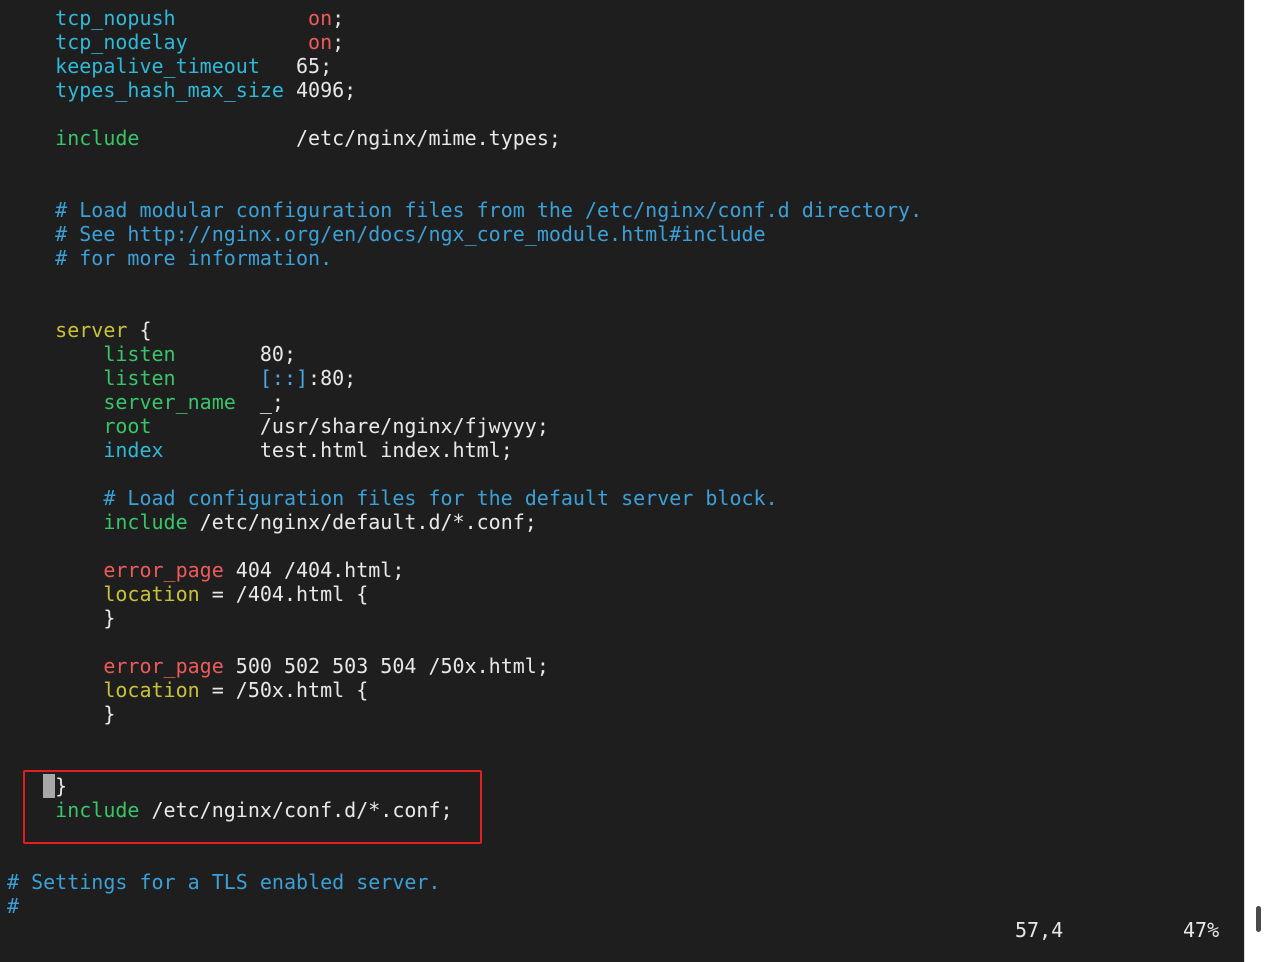  Describe the element at coordinates (157, 66) in the screenshot. I see `directive: keepalive_timeout` at that location.